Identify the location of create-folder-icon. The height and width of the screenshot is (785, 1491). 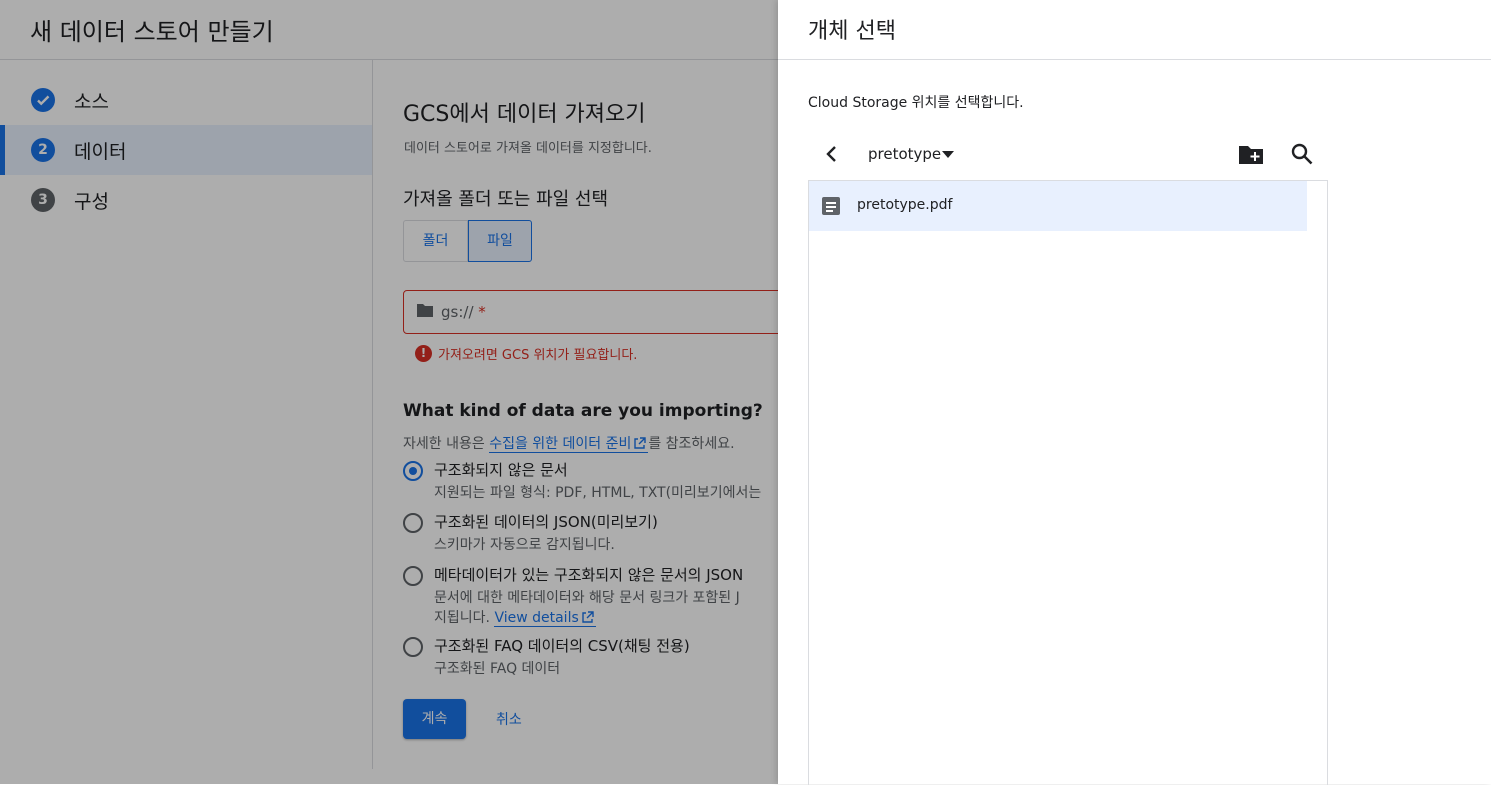
(1251, 156).